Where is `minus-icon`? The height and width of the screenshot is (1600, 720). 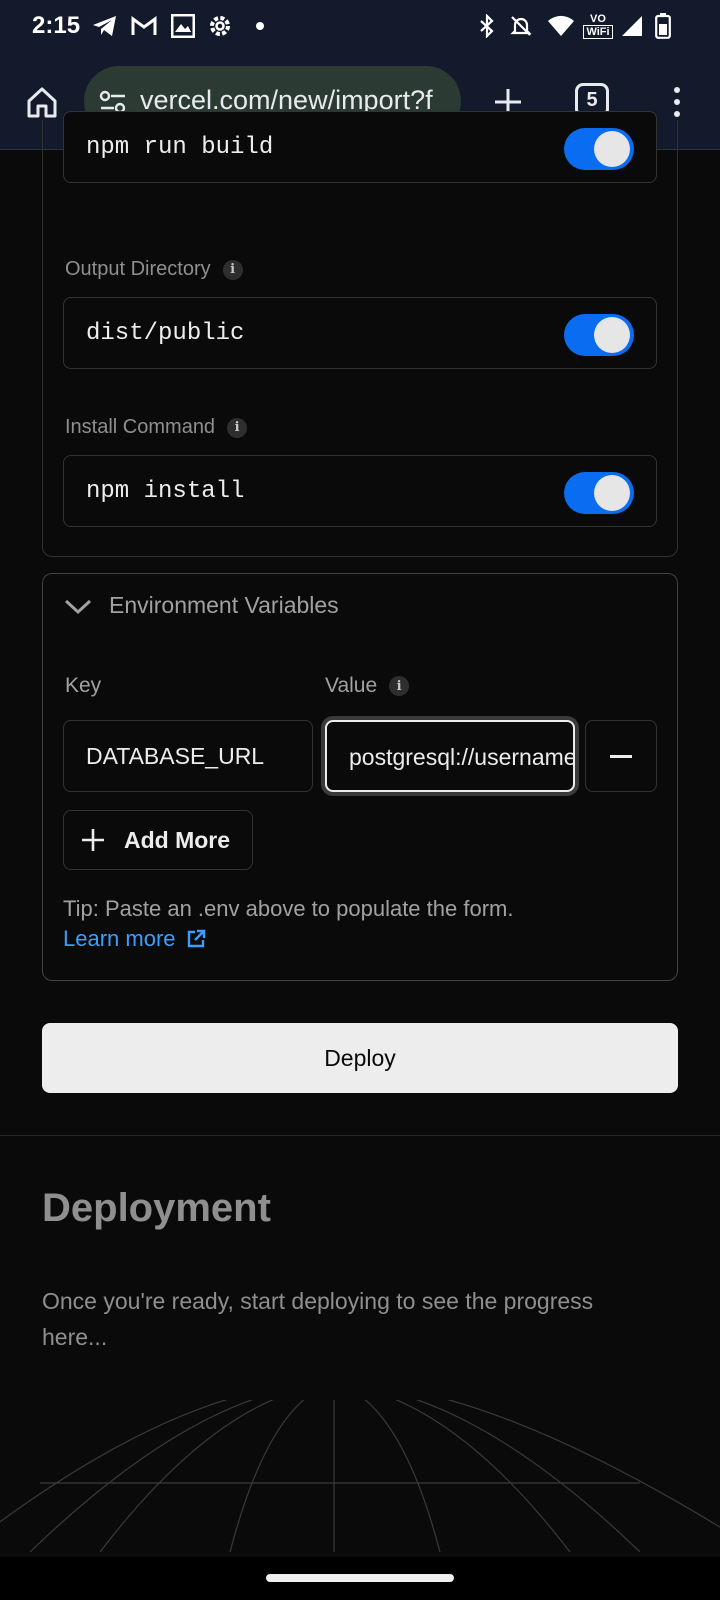 minus-icon is located at coordinates (621, 756).